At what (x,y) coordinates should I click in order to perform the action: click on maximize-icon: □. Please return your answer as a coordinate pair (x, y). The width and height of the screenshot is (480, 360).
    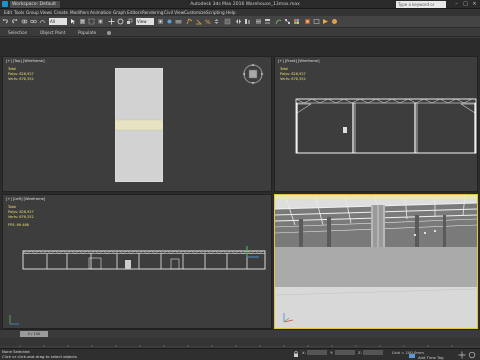
    Looking at the image, I should click on (465, 4).